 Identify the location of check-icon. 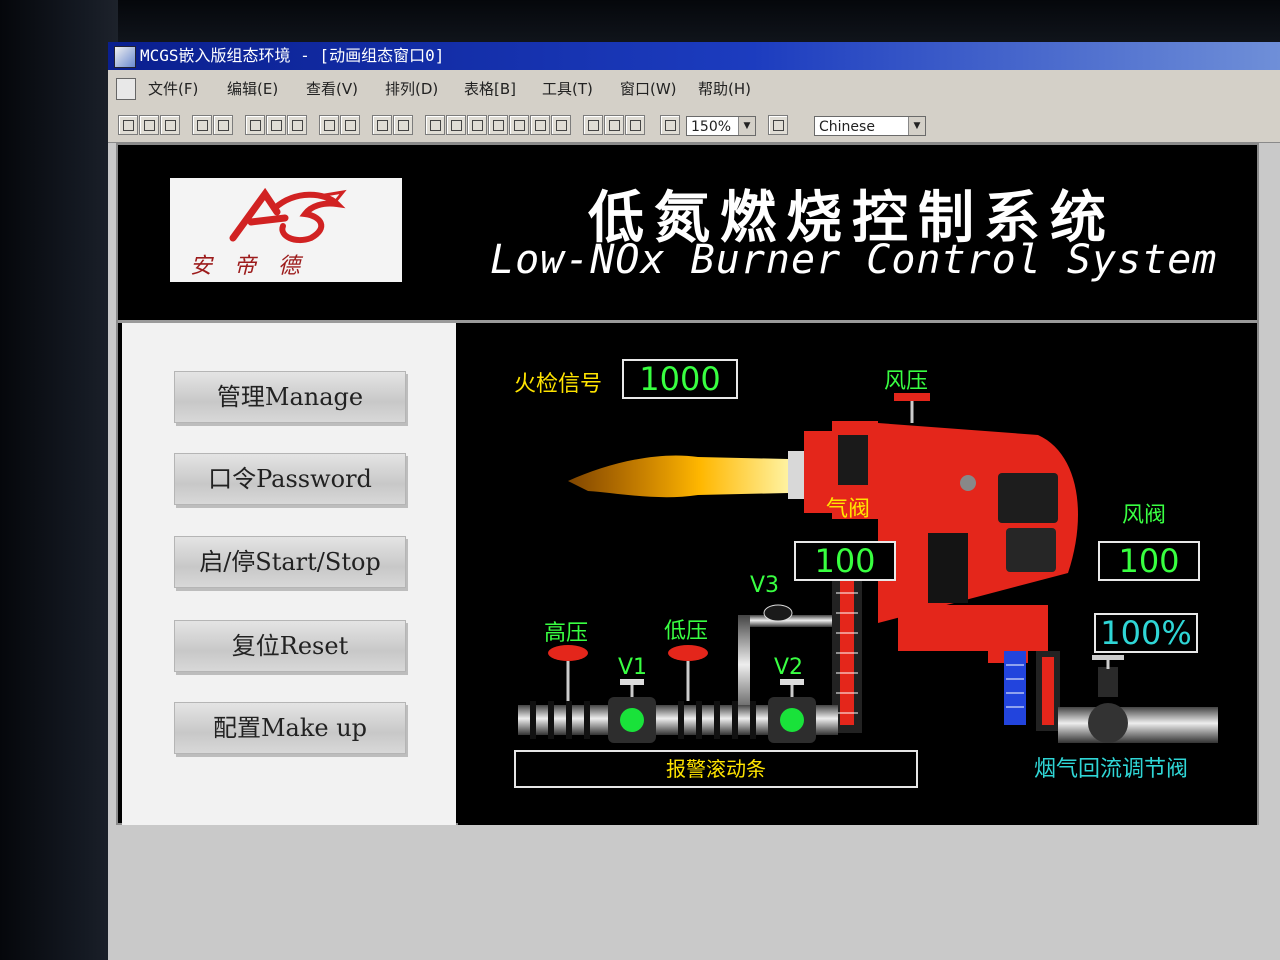
(614, 125).